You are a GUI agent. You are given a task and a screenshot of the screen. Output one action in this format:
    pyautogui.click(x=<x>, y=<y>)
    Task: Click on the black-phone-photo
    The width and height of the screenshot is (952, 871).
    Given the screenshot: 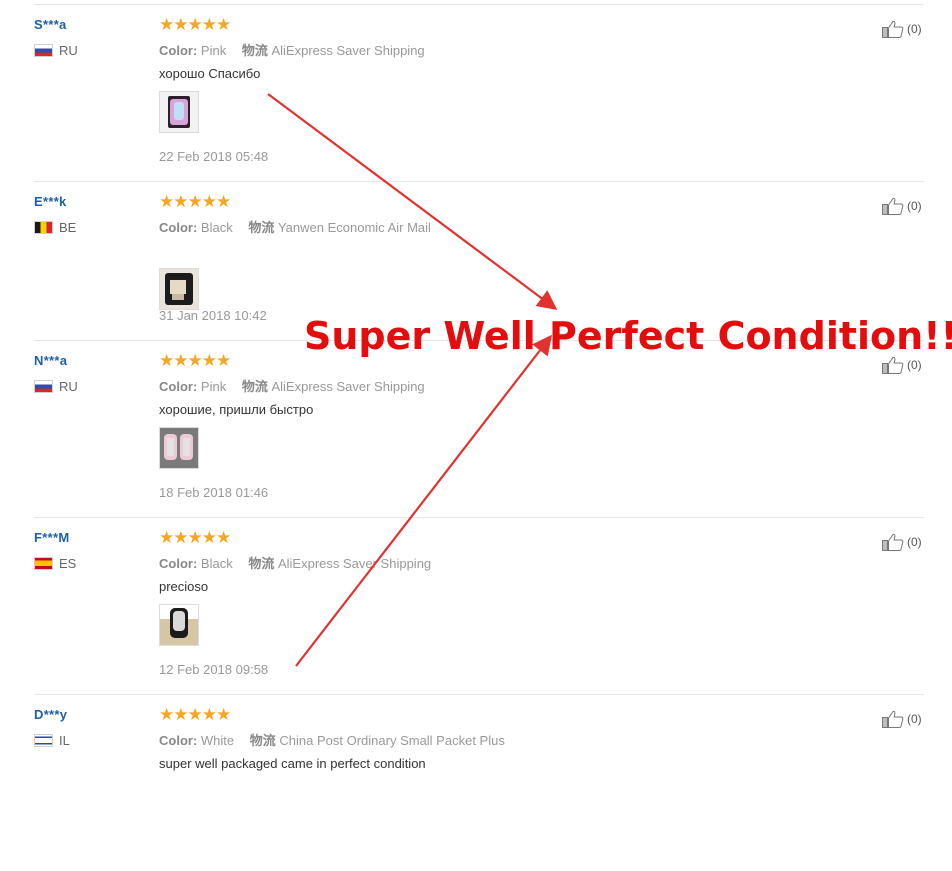 What is the action you would take?
    pyautogui.click(x=179, y=625)
    